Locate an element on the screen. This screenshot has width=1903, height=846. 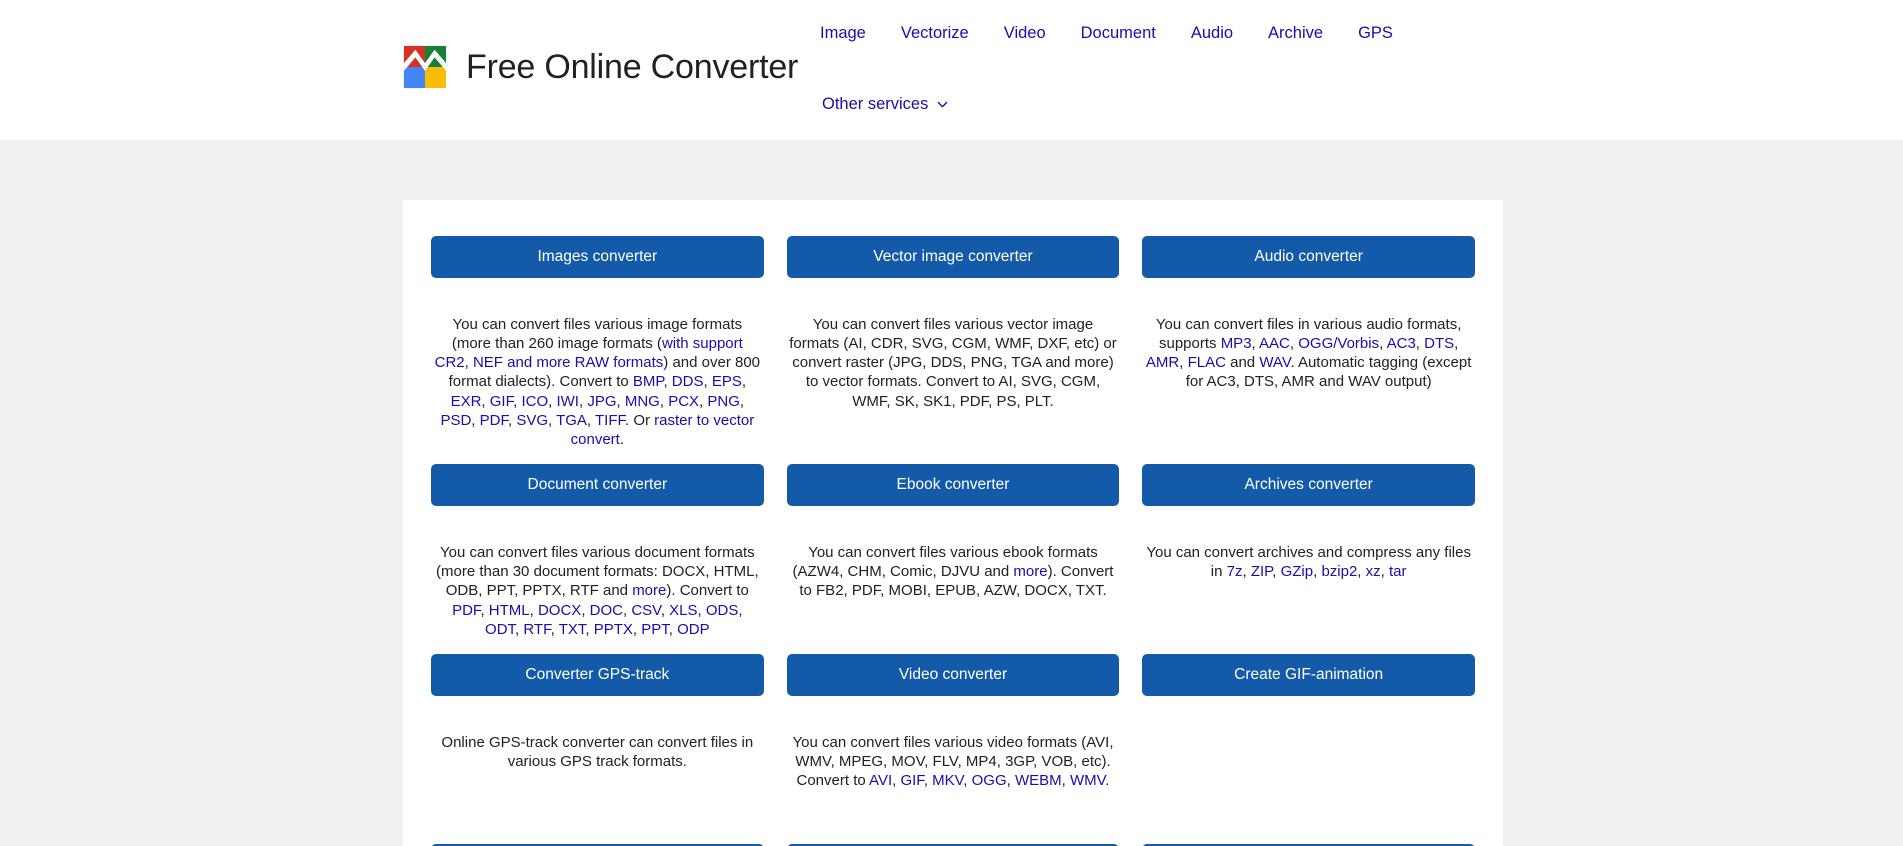
nav-link-archive: Archive is located at coordinates (1295, 33).